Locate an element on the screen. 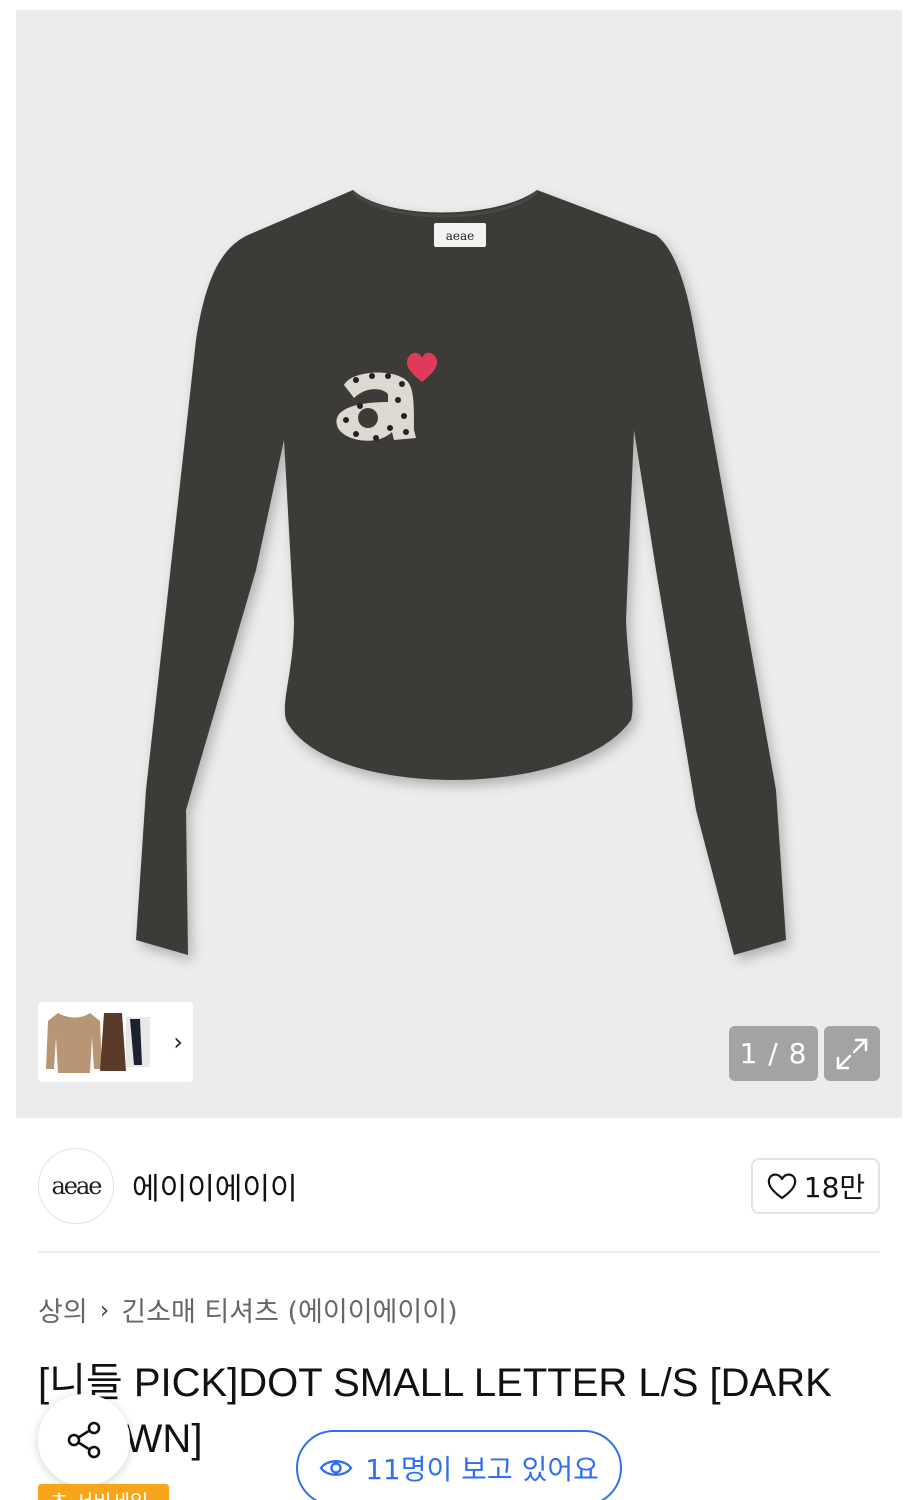 This screenshot has height=1500, width=918. like-count: 18만 is located at coordinates (834, 1187).